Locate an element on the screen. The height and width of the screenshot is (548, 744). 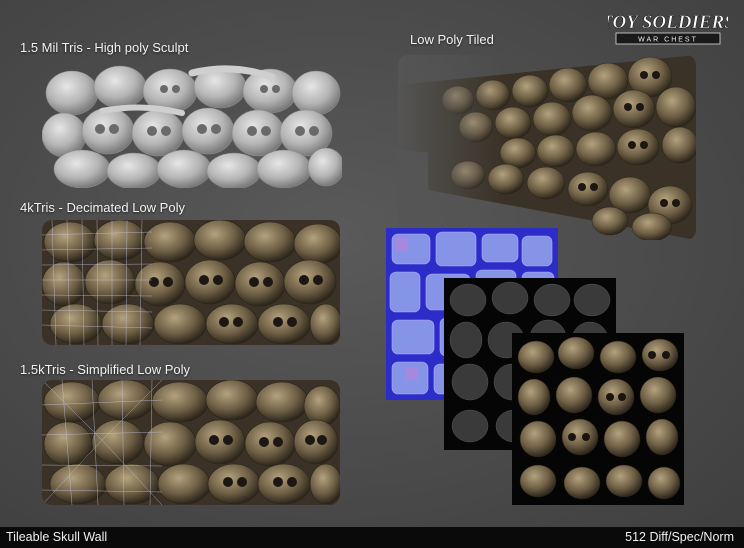
footer-bar: Tileable Skull Wall 512 Diff/Spec/Norm is located at coordinates (372, 537).